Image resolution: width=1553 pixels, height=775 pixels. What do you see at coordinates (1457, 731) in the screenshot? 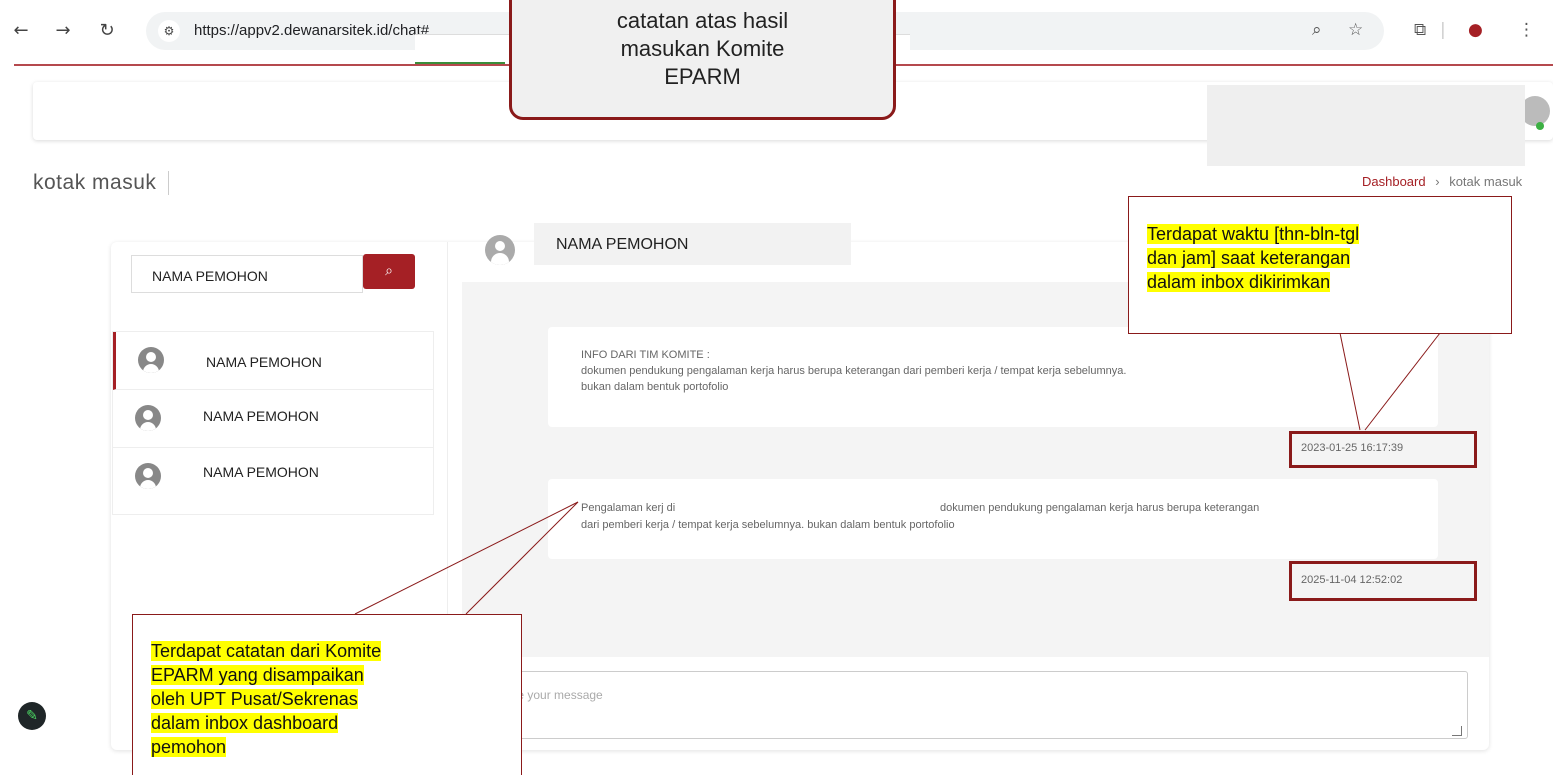
I see `textarea-resize-handle` at bounding box center [1457, 731].